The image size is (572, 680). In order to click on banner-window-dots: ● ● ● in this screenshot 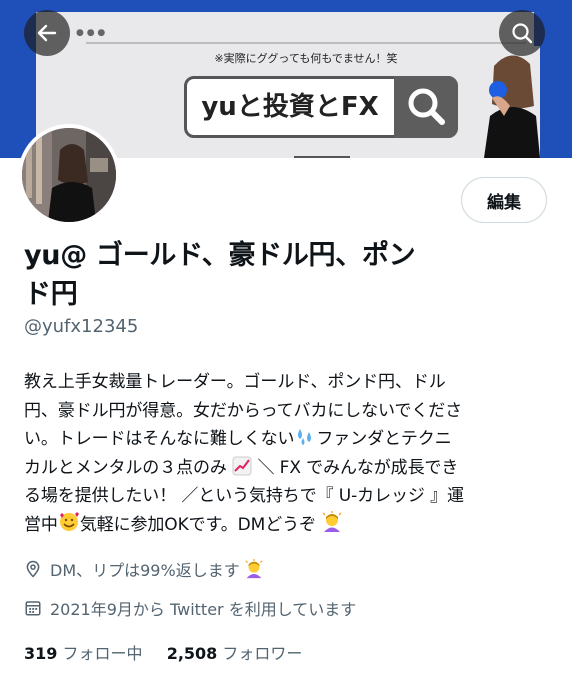, I will do `click(91, 33)`.